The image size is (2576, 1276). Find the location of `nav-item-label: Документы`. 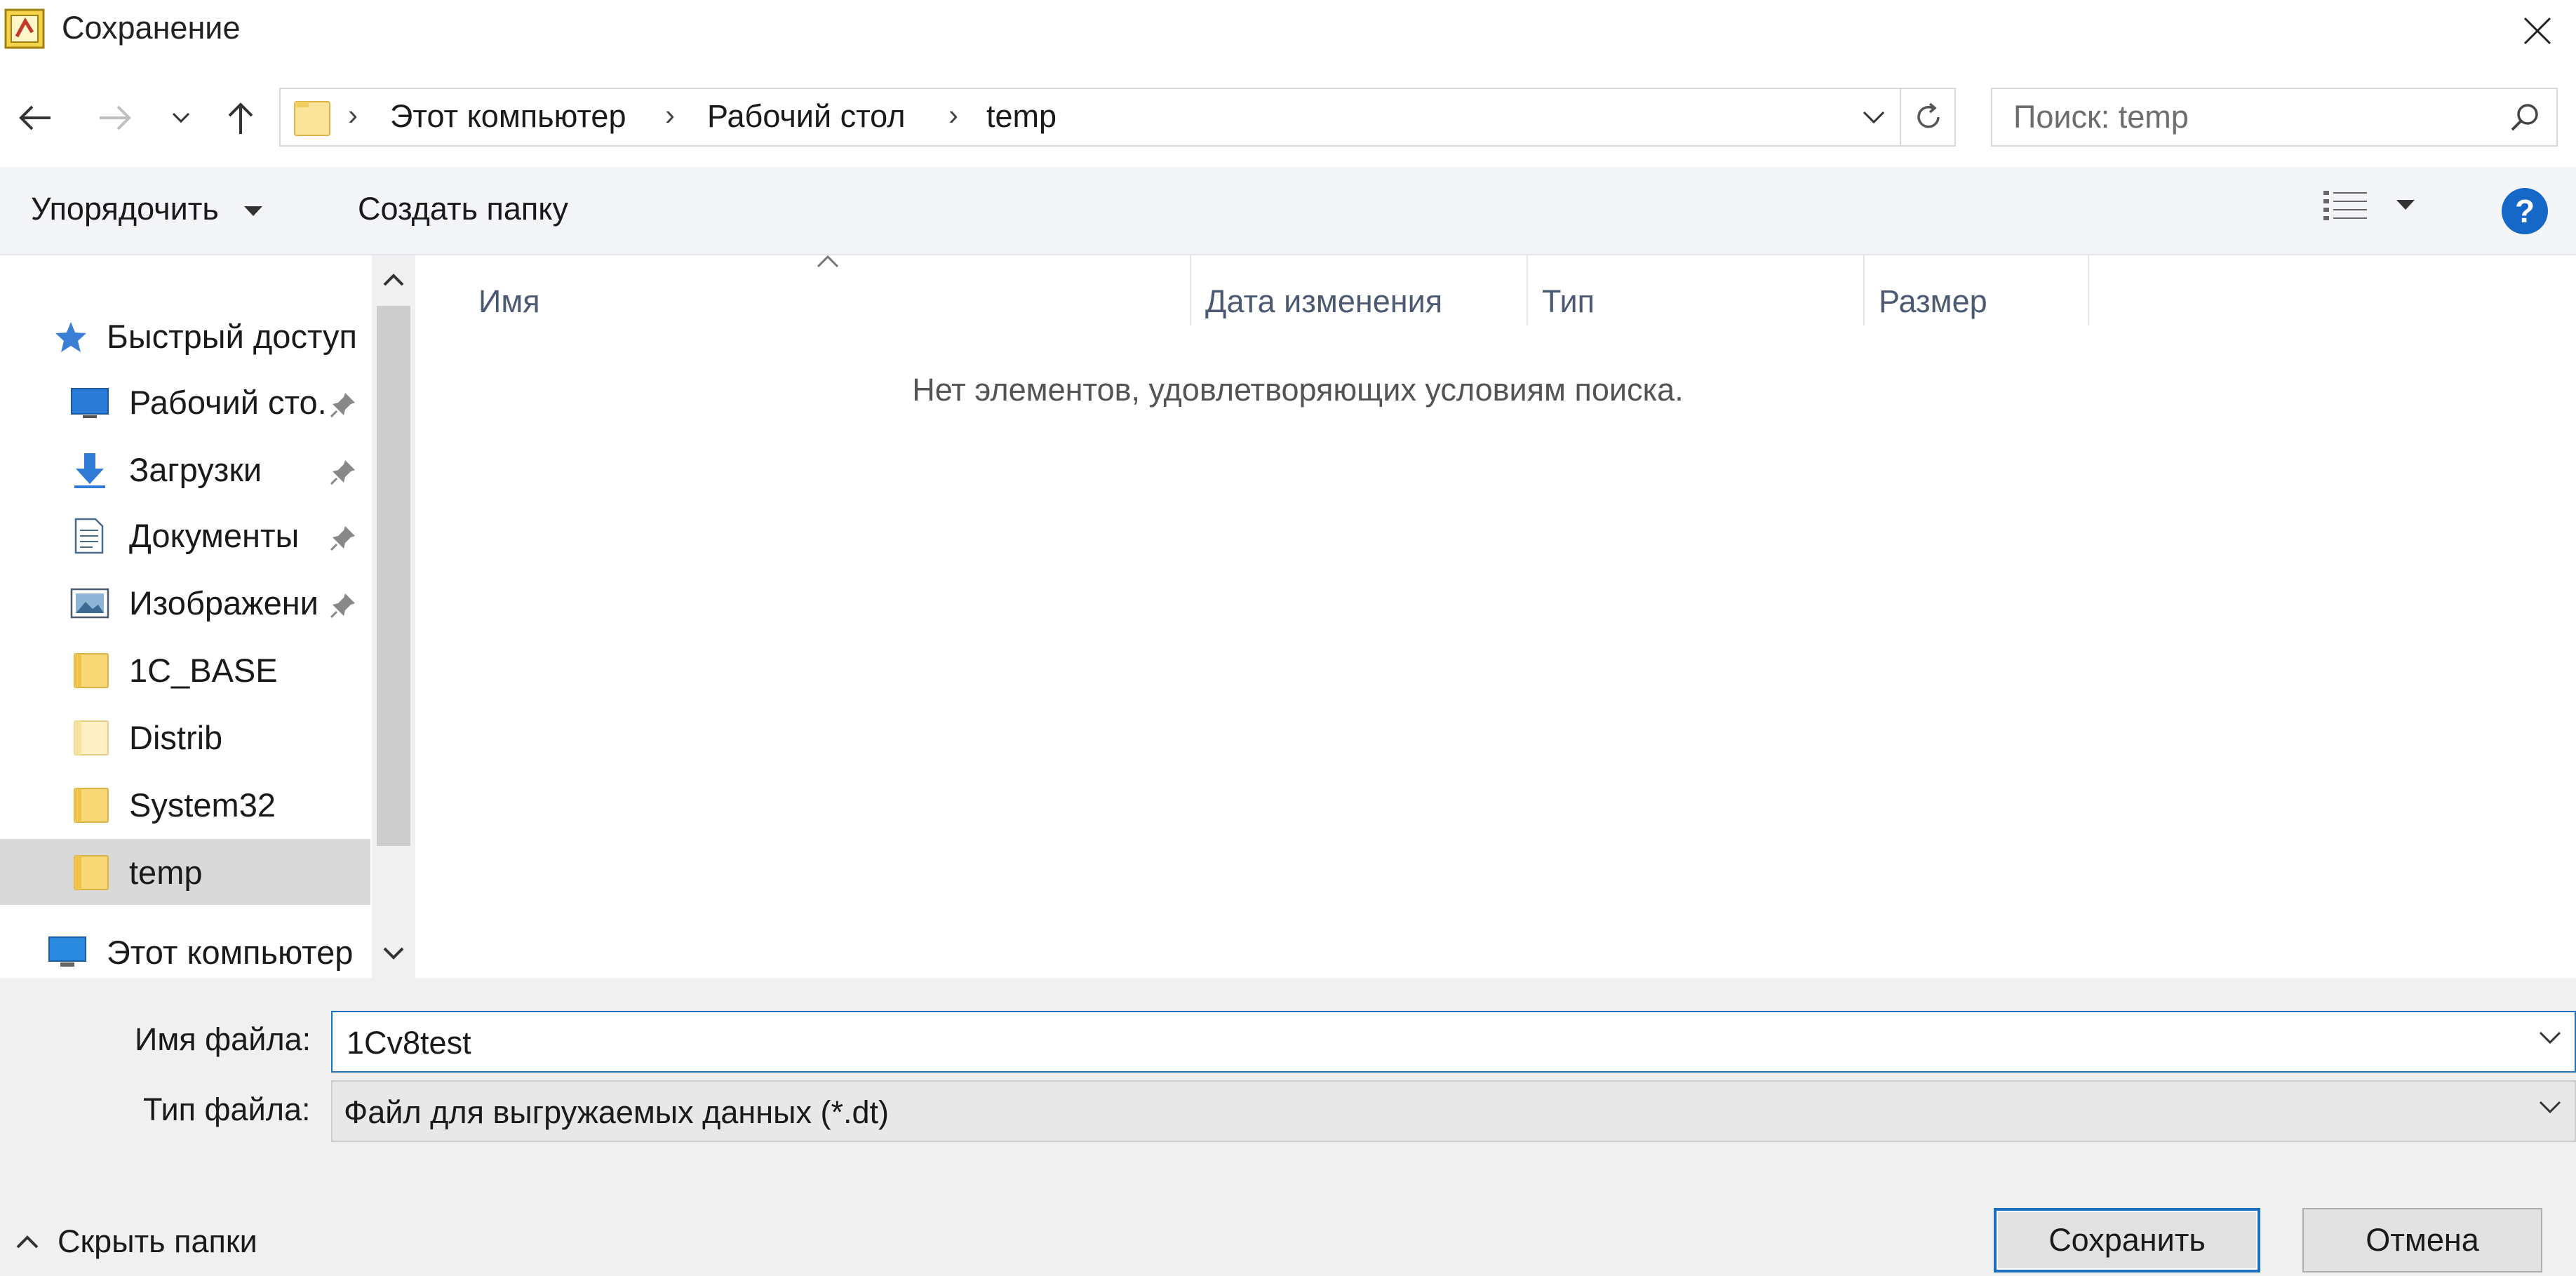

nav-item-label: Документы is located at coordinates (215, 535).